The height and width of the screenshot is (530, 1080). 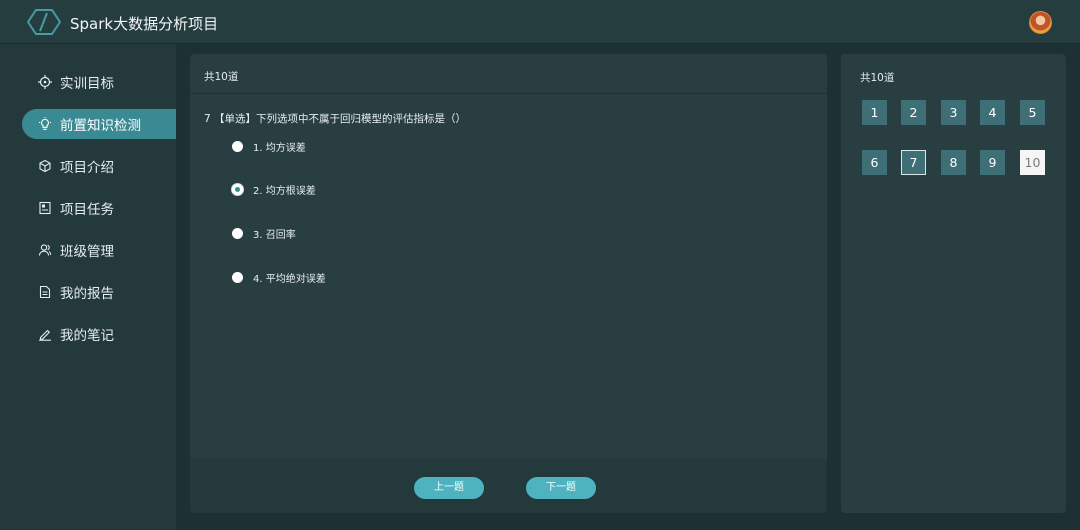 I want to click on sidebar-item-training-goals: 实训目标, so click(x=99, y=82).